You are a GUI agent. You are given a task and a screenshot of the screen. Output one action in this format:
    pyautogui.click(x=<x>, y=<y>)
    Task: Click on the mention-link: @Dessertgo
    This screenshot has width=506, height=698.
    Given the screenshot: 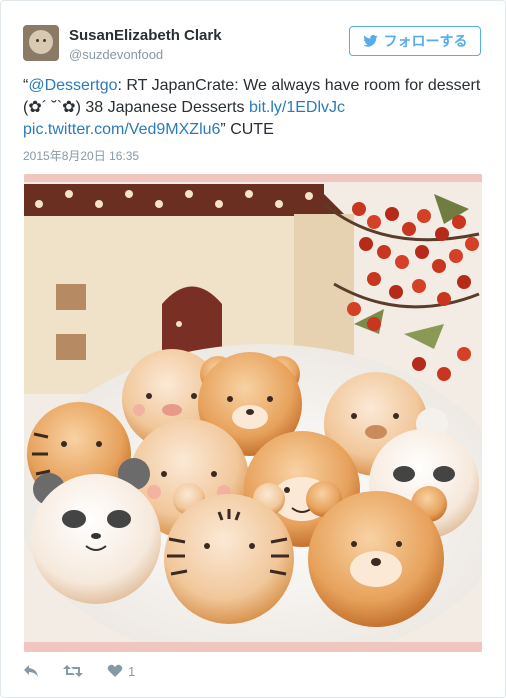 What is the action you would take?
    pyautogui.click(x=72, y=85)
    